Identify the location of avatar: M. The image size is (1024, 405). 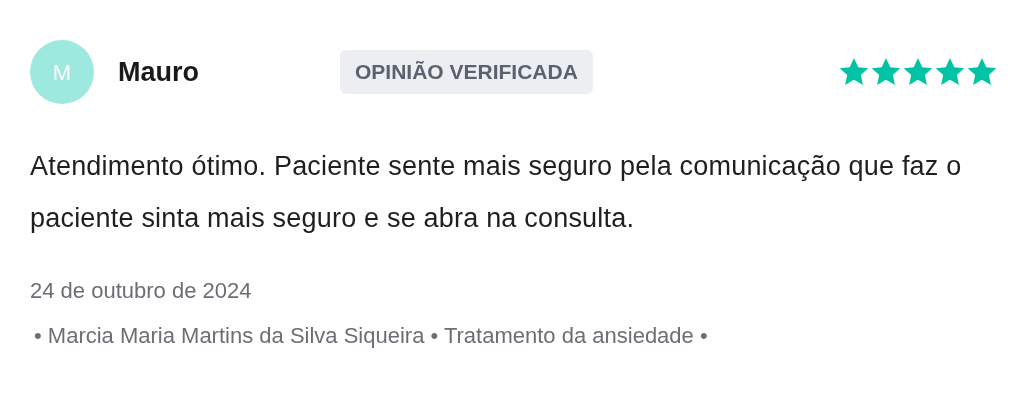
(62, 72).